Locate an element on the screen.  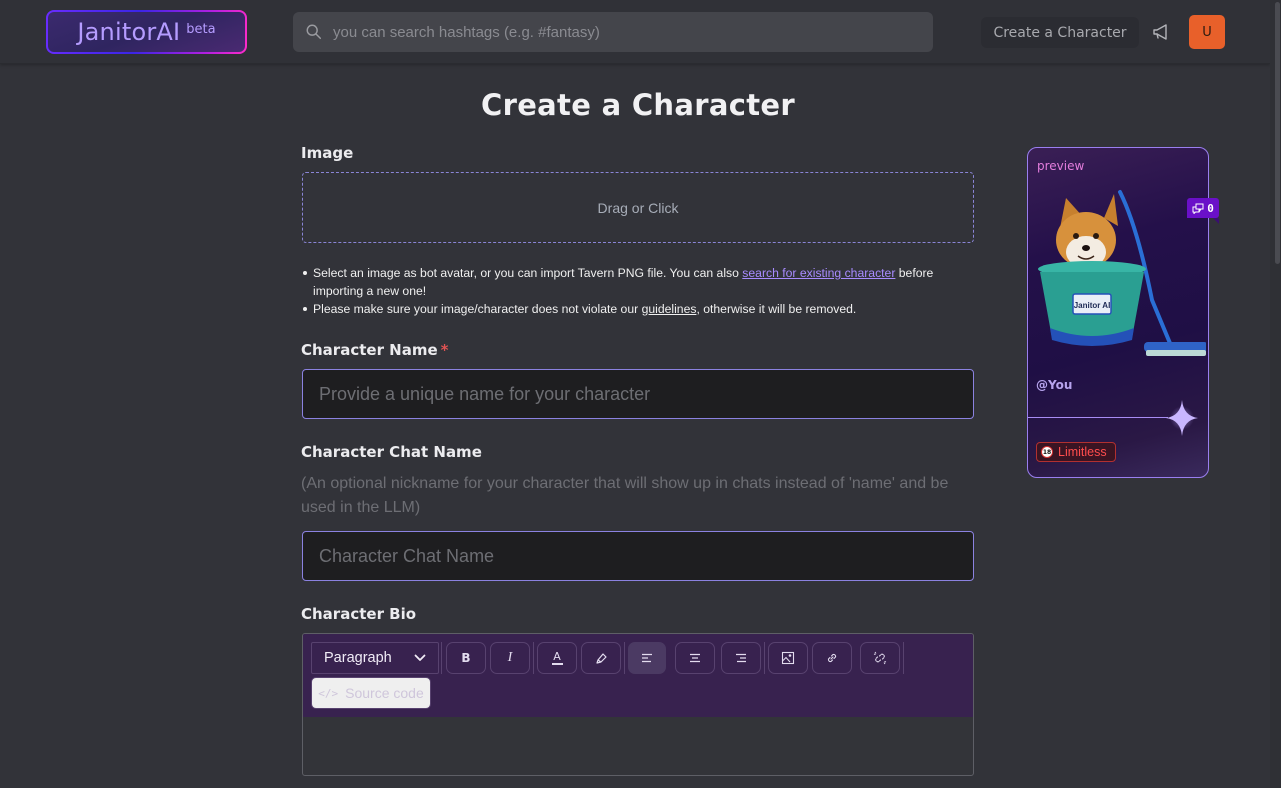
image-label: Image is located at coordinates (327, 153).